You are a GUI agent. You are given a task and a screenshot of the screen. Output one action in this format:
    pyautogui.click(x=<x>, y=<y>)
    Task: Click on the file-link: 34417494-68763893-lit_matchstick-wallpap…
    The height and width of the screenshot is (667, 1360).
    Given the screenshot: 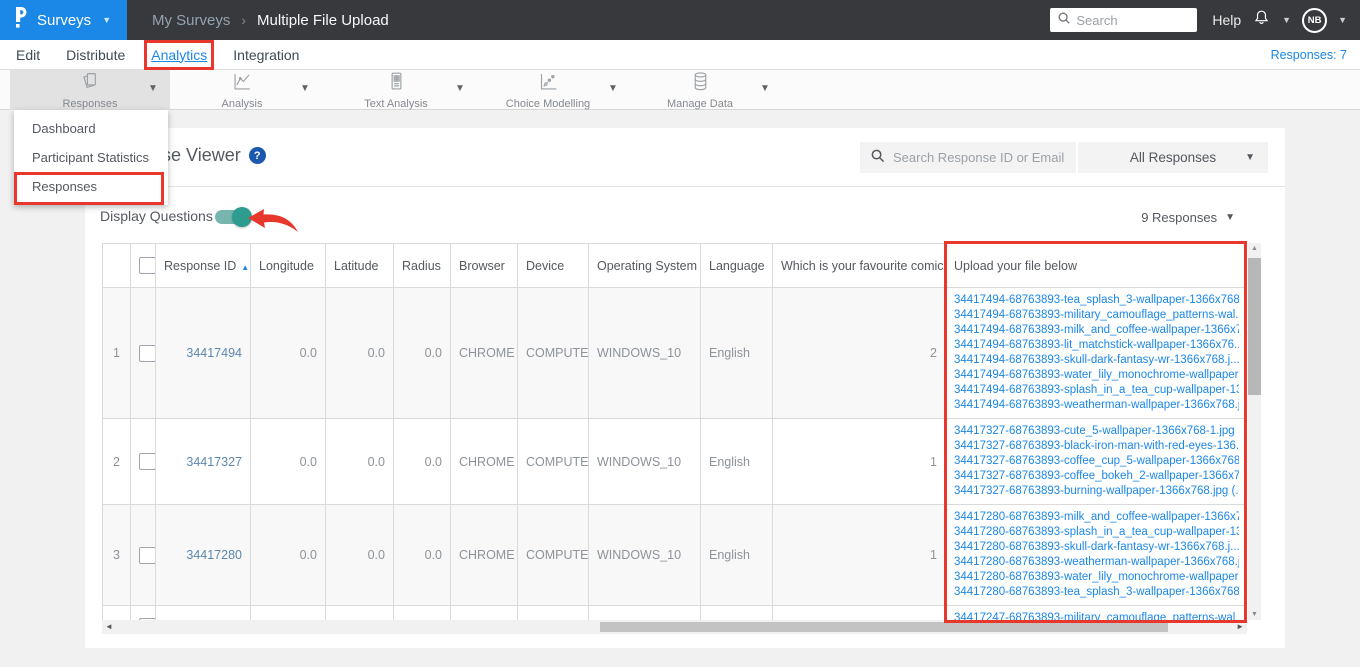 What is the action you would take?
    pyautogui.click(x=1096, y=345)
    